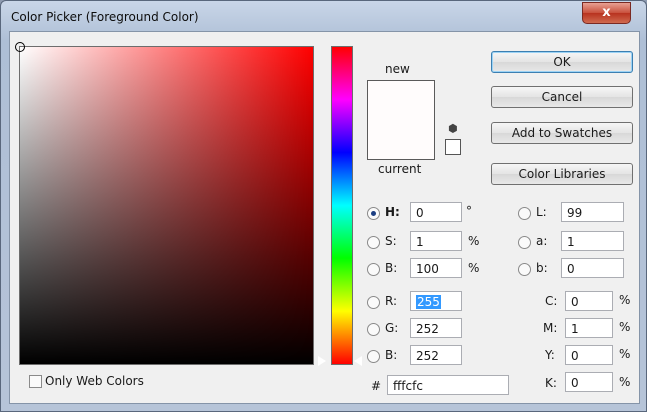 This screenshot has height=412, width=647. What do you see at coordinates (391, 268) in the screenshot?
I see `label-b: B:` at bounding box center [391, 268].